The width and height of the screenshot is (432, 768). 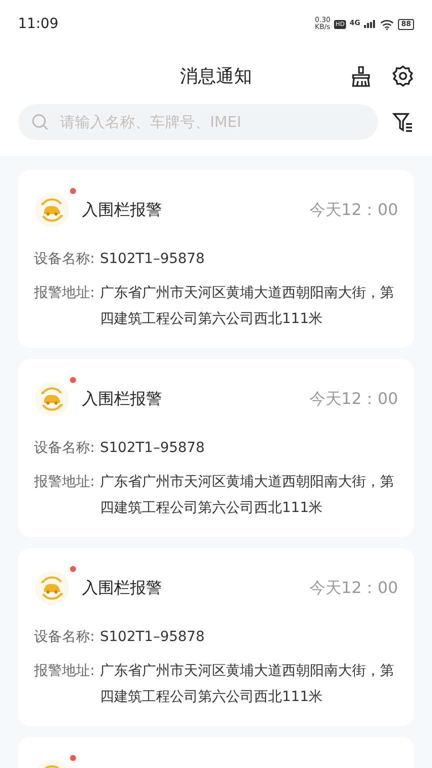 What do you see at coordinates (40, 122) in the screenshot?
I see `search-icon` at bounding box center [40, 122].